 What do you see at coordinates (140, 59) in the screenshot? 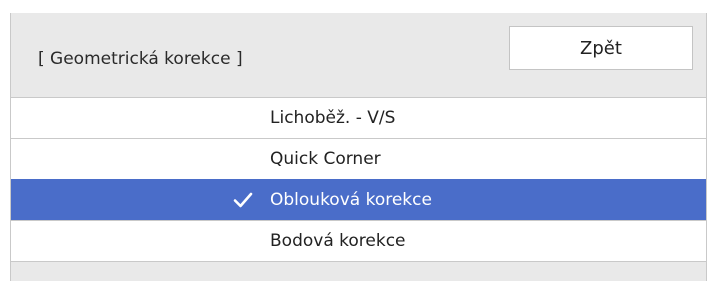
I see `dialog-title: [ Geometrická korekce ]` at bounding box center [140, 59].